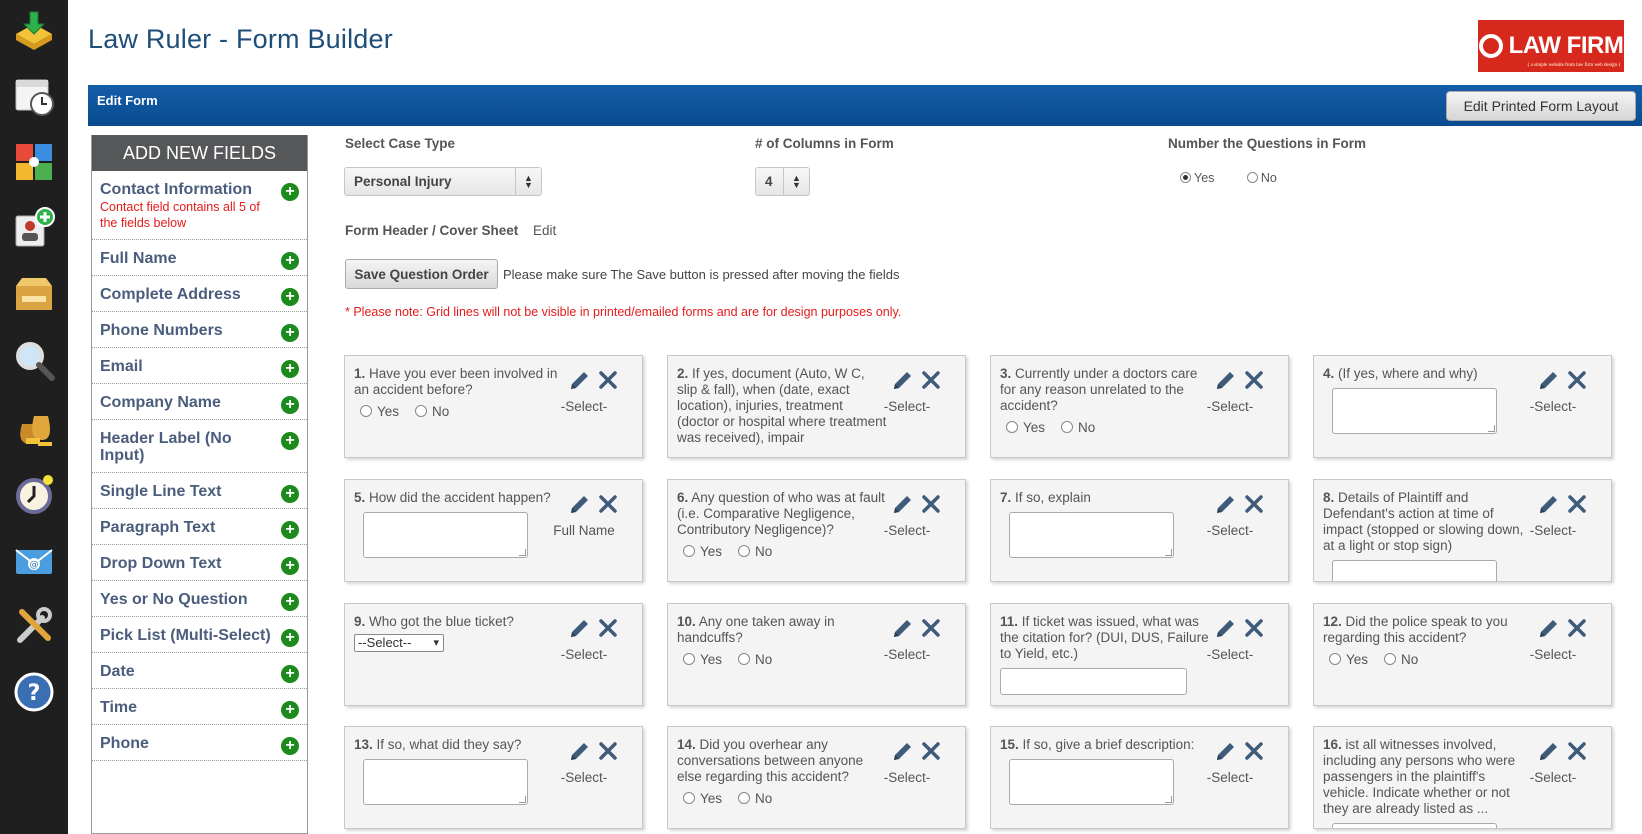  I want to click on answer-dropdown: --Select--, so click(399, 643).